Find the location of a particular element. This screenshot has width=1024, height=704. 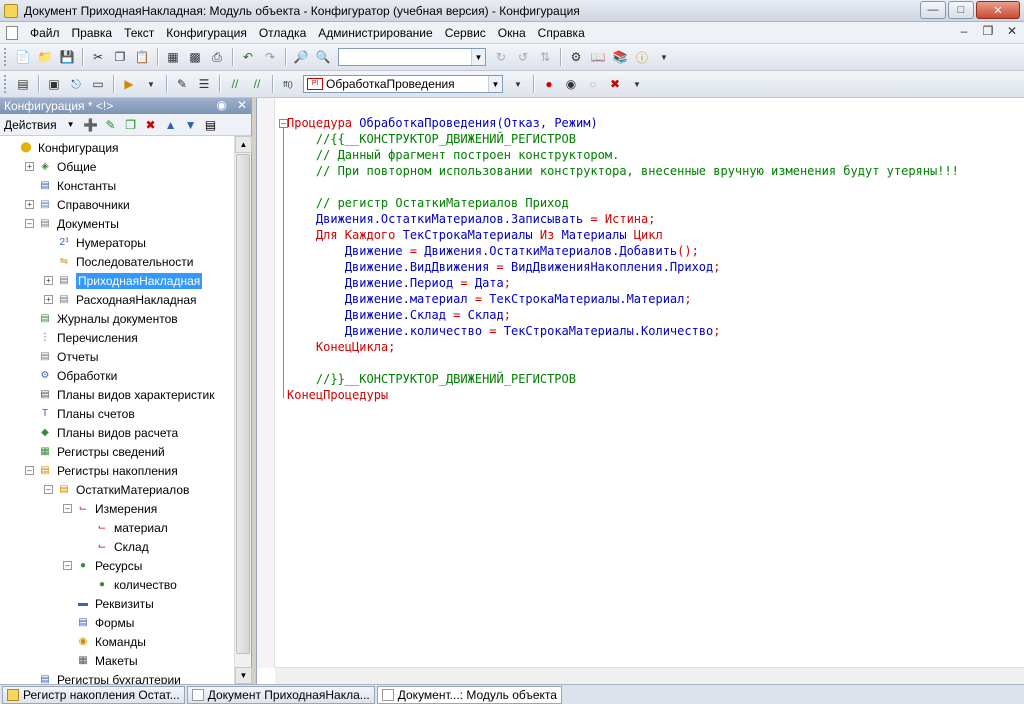

tree-item: ⇋ Последовательности is located at coordinates (119, 261).